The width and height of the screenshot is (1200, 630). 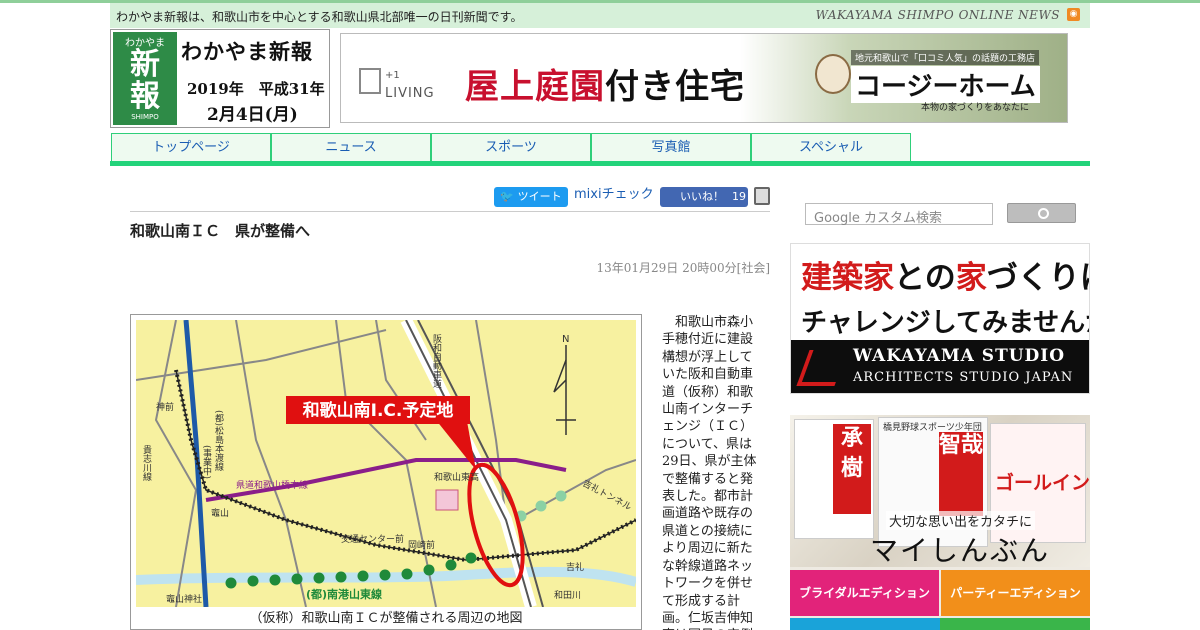 What do you see at coordinates (567, 595) in the screenshot?
I see `label-wadagawa: 和田川` at bounding box center [567, 595].